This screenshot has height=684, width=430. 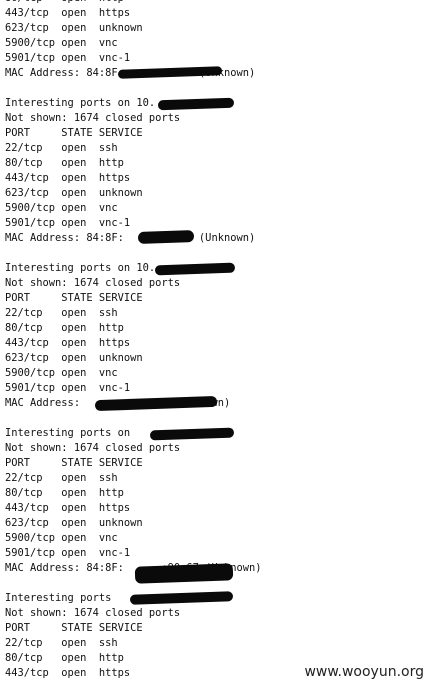 What do you see at coordinates (130, 238) in the screenshot?
I see `terminal-line: MAC Address: 84:8F: : : :4D (Unknown)` at bounding box center [130, 238].